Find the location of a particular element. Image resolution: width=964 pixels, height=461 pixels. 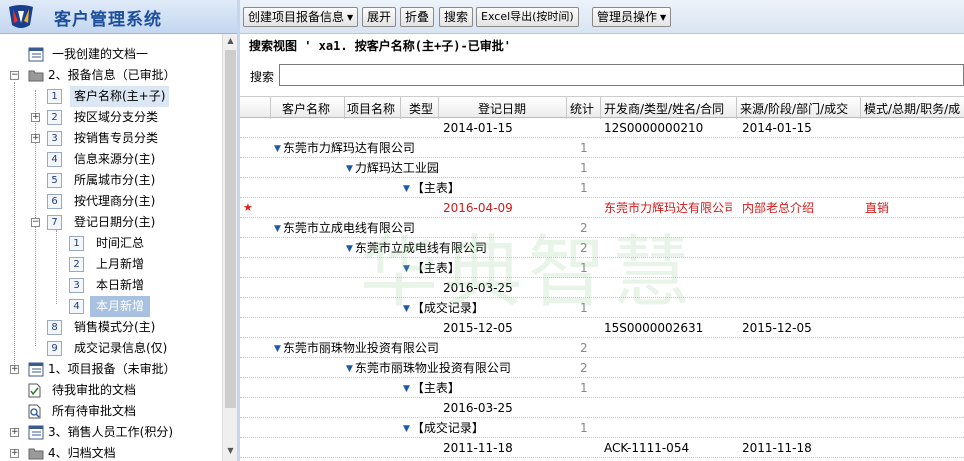

table-row: ★ 2016-04-09 东莞市力辉玛达有限公司 内部老总介绍 直销 is located at coordinates (602, 208).